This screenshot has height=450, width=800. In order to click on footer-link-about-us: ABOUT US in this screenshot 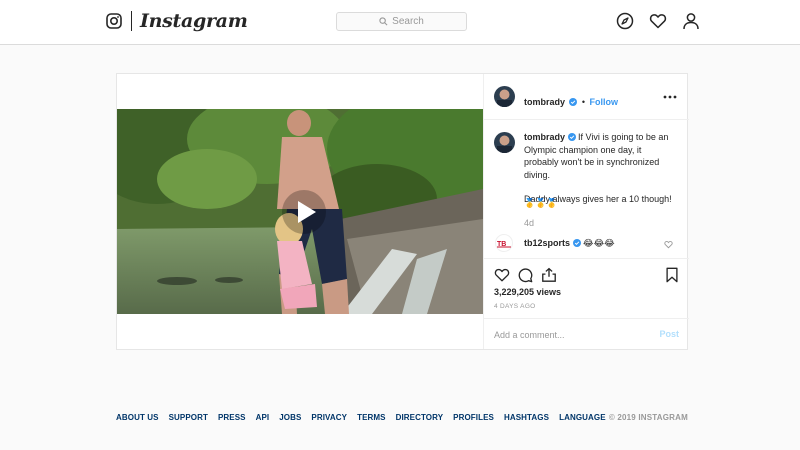, I will do `click(137, 417)`.